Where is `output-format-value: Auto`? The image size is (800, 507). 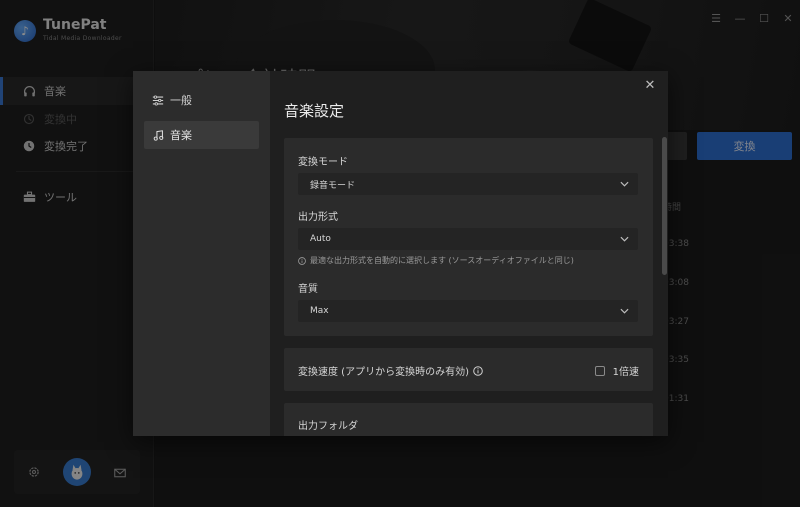
output-format-value: Auto is located at coordinates (320, 239).